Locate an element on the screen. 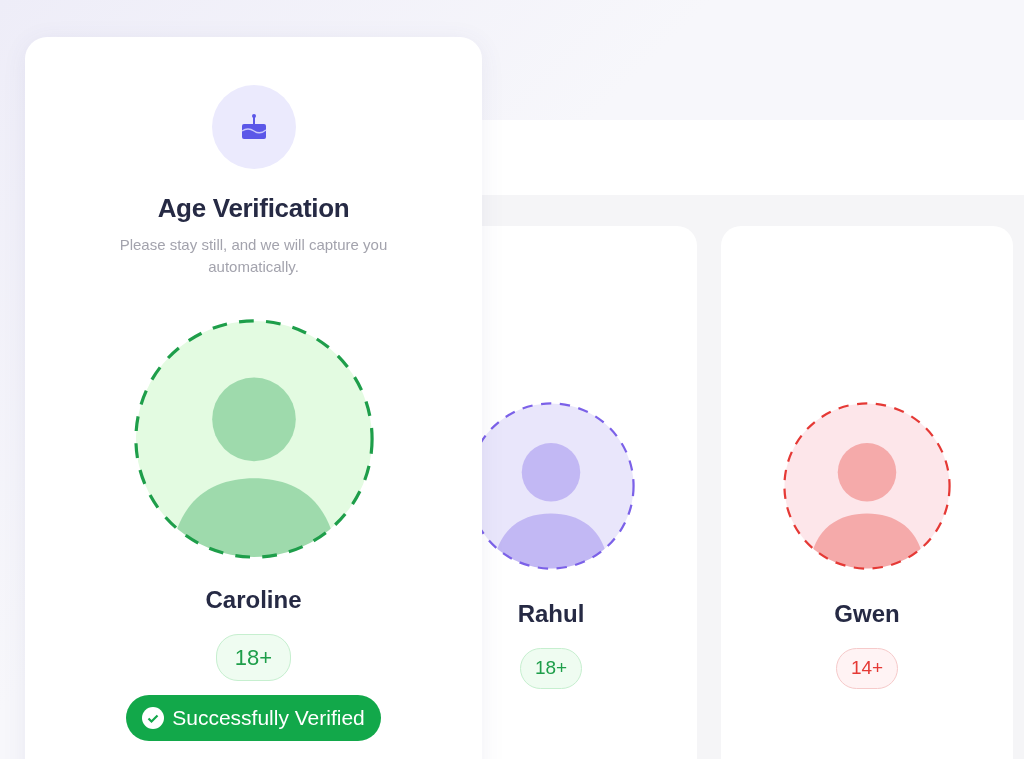  card-title: Age Verification is located at coordinates (253, 208).